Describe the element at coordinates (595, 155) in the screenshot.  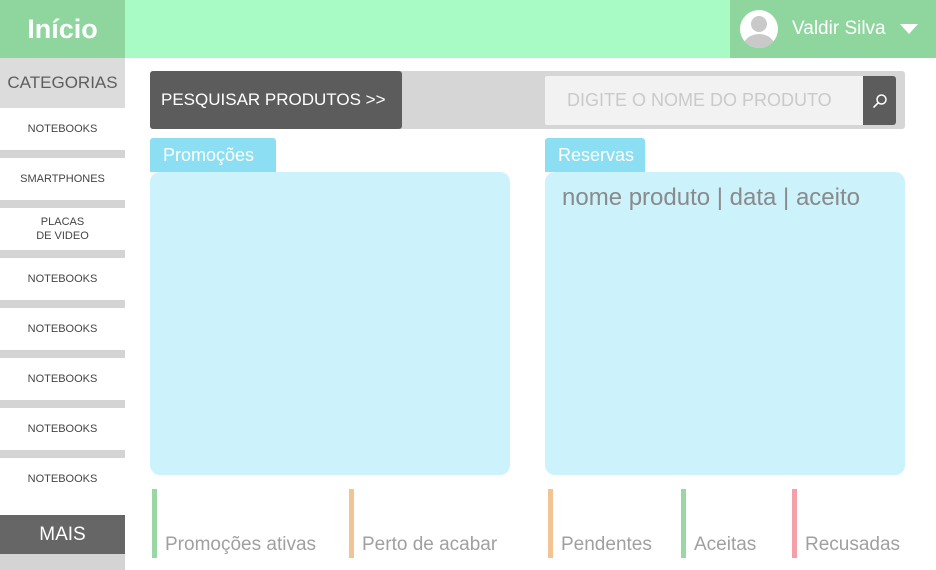
I see `tab-reservations: Reservas` at that location.